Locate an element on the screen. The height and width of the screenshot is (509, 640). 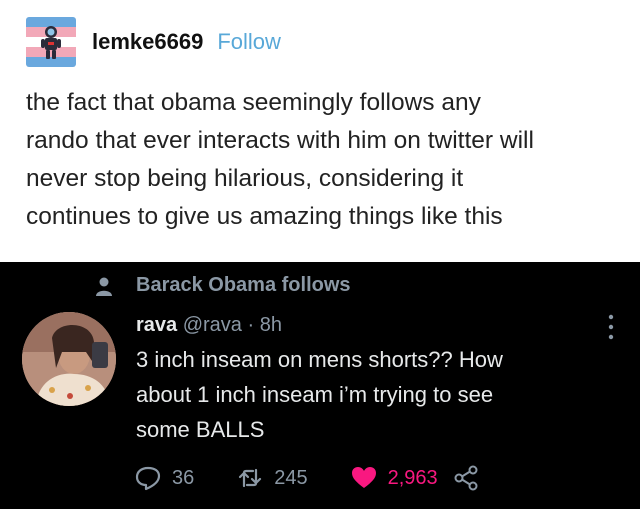
like-button: 2,963 is located at coordinates (394, 478).